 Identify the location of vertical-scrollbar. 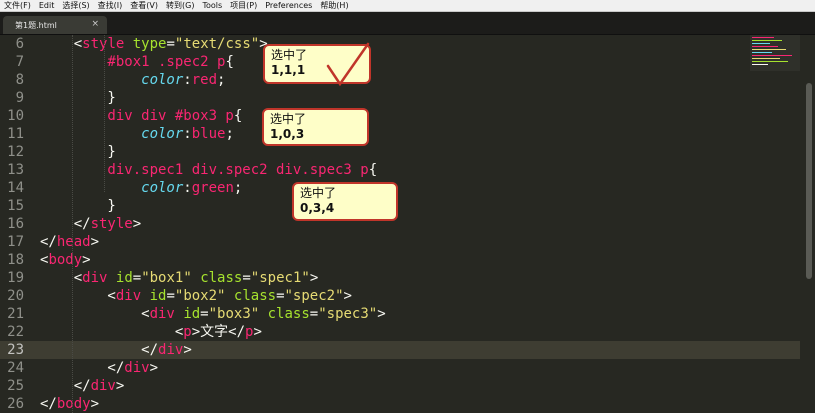
(809, 224).